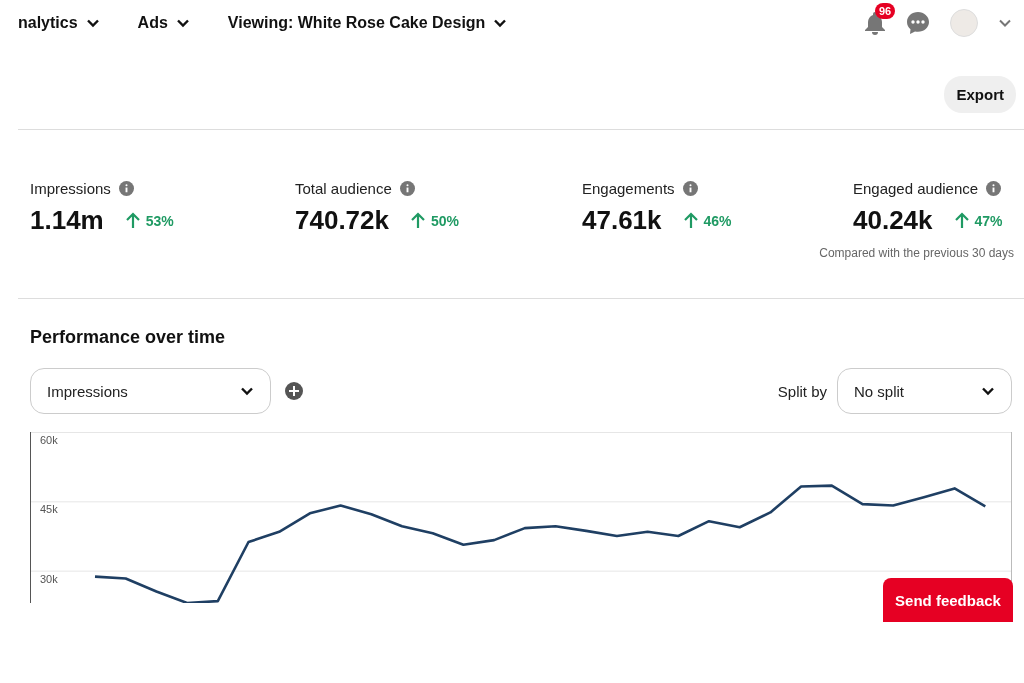  I want to click on add-metric-button, so click(294, 391).